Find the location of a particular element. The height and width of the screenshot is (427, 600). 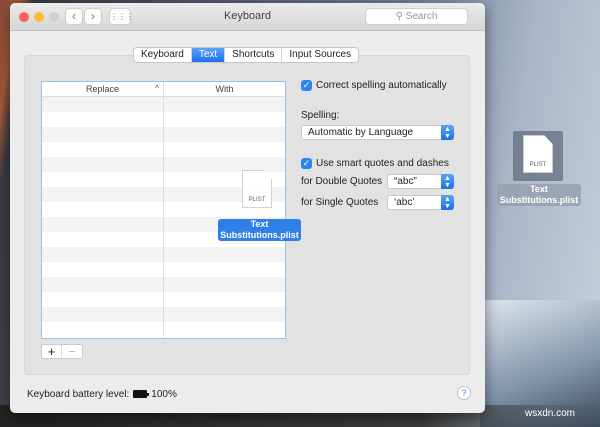

watermark: wsxdn.com is located at coordinates (550, 413).